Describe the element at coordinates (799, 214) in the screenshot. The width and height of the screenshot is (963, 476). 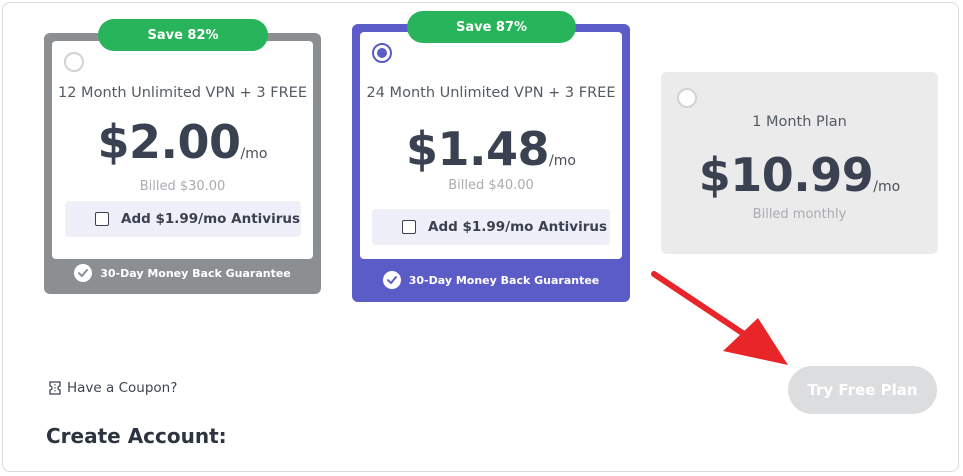
I see `billed-text: Billed monthly` at that location.